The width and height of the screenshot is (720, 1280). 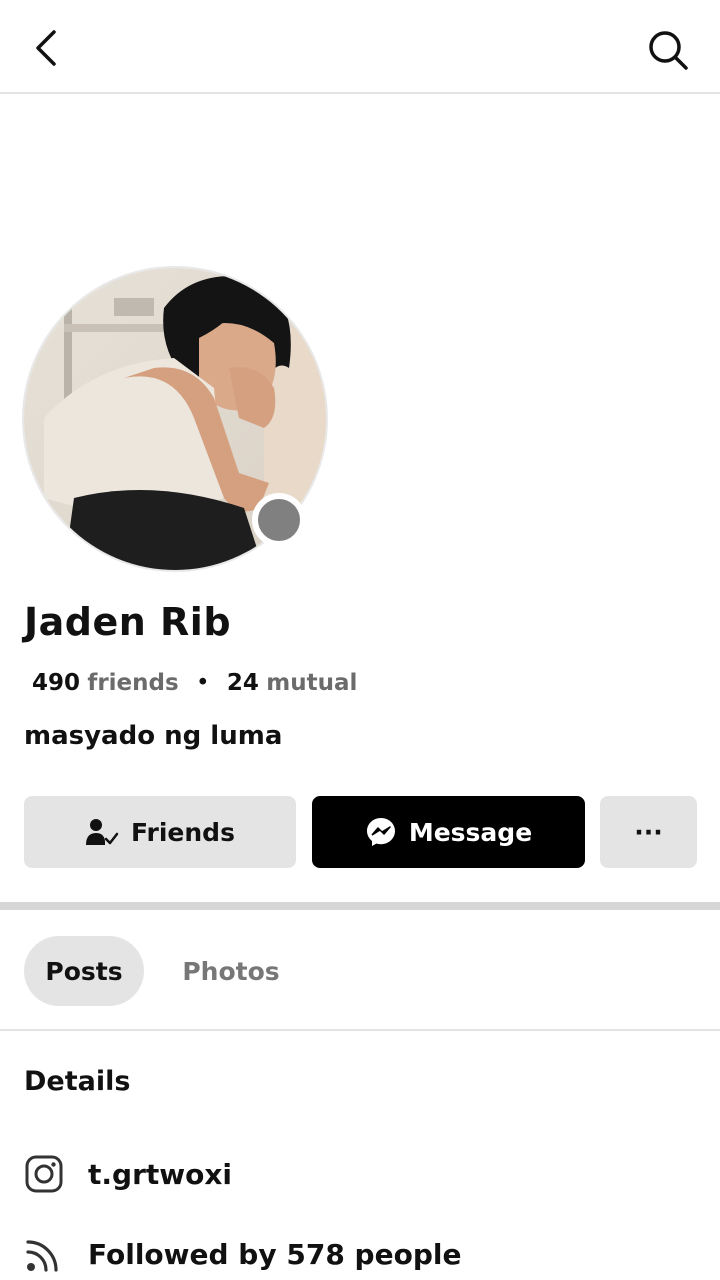 What do you see at coordinates (128, 622) in the screenshot?
I see `profile-name: Jaden Rib` at bounding box center [128, 622].